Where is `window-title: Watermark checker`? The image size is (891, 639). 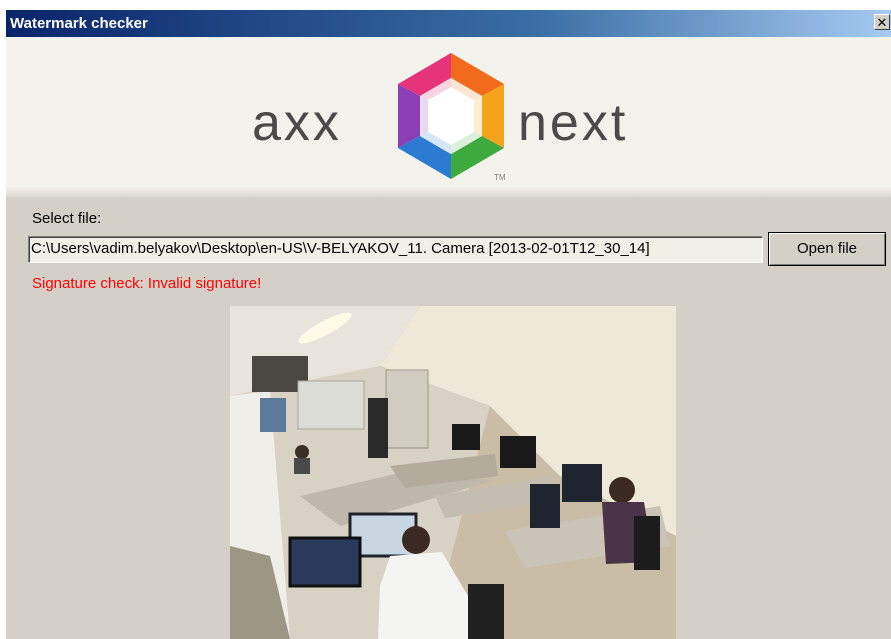
window-title: Watermark checker is located at coordinates (79, 23).